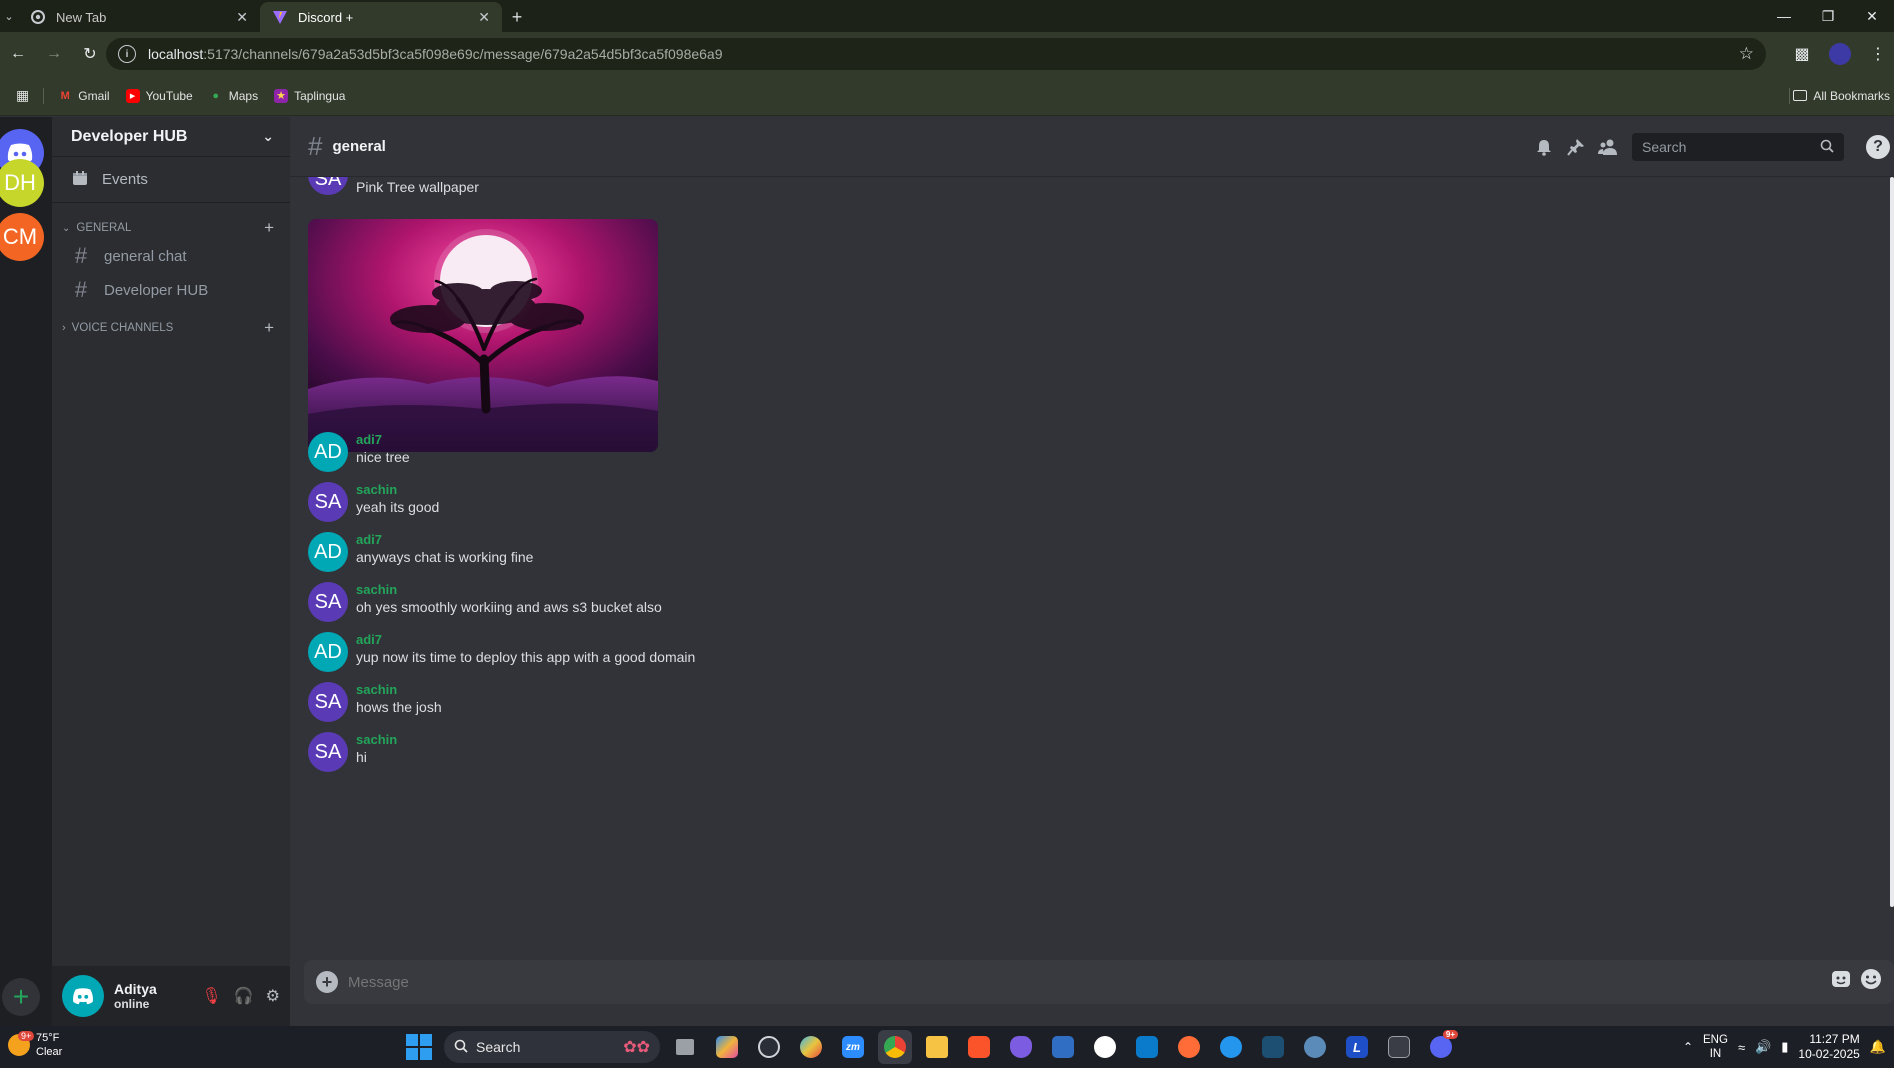 Image resolution: width=1894 pixels, height=1068 pixels. Describe the element at coordinates (895, 1047) in the screenshot. I see `chrome-icon` at that location.